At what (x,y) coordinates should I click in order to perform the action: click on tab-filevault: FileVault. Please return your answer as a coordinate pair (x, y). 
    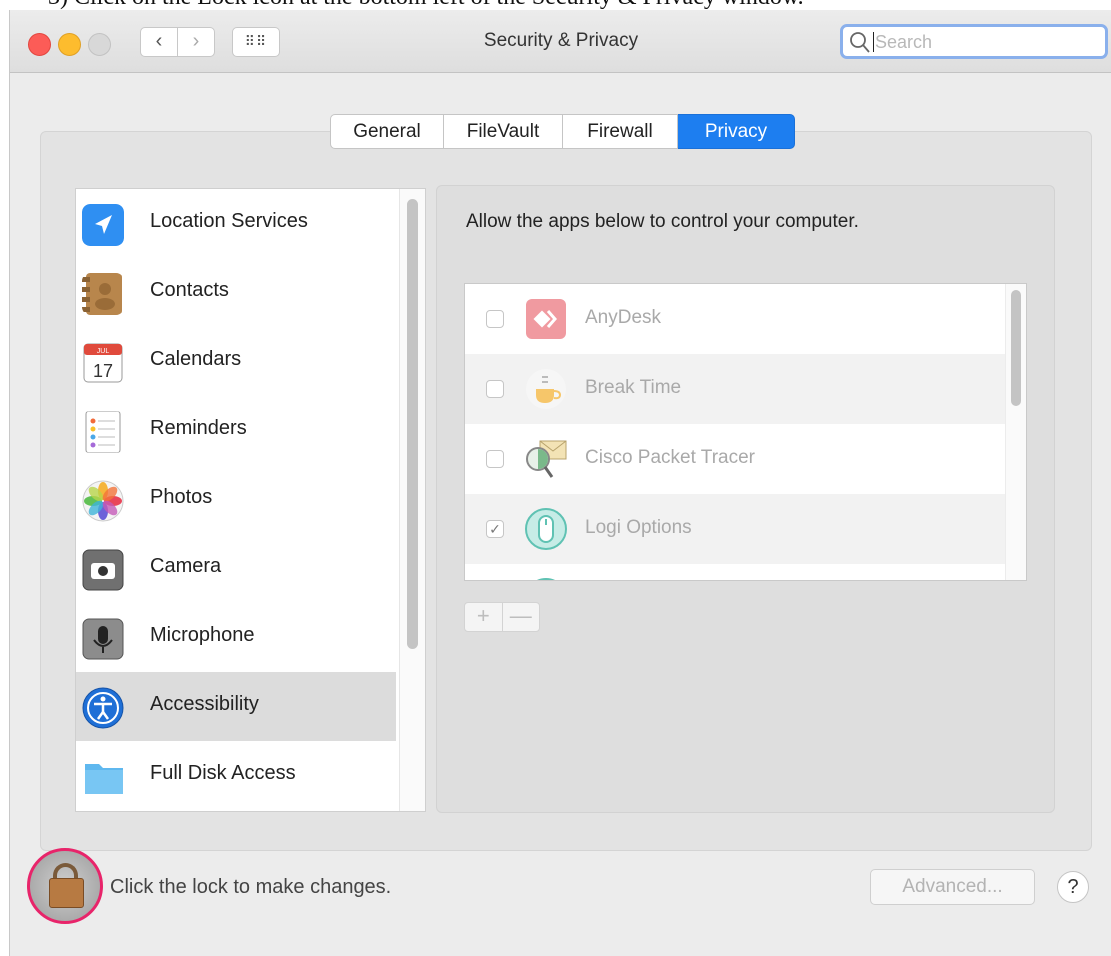
    Looking at the image, I should click on (503, 131).